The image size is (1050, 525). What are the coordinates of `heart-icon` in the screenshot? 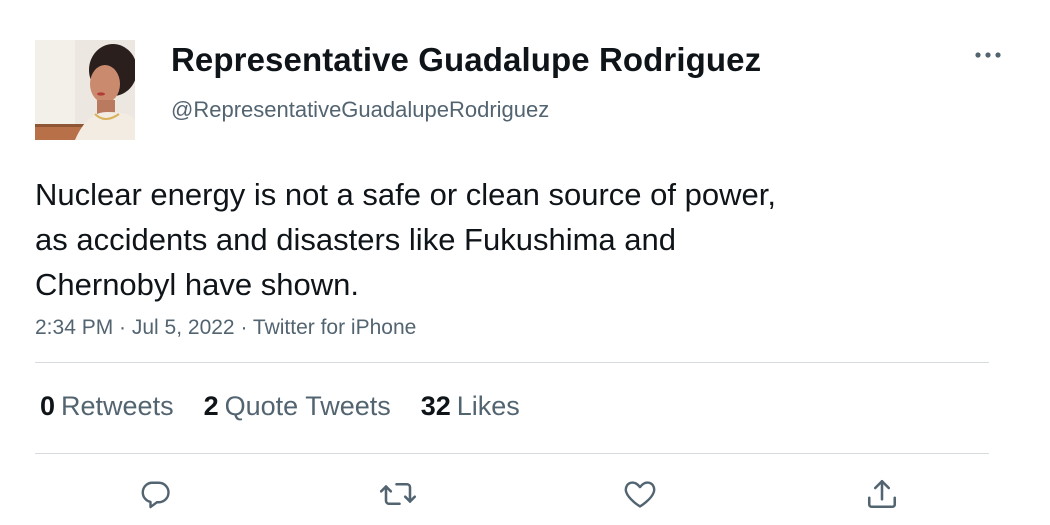 It's located at (640, 494).